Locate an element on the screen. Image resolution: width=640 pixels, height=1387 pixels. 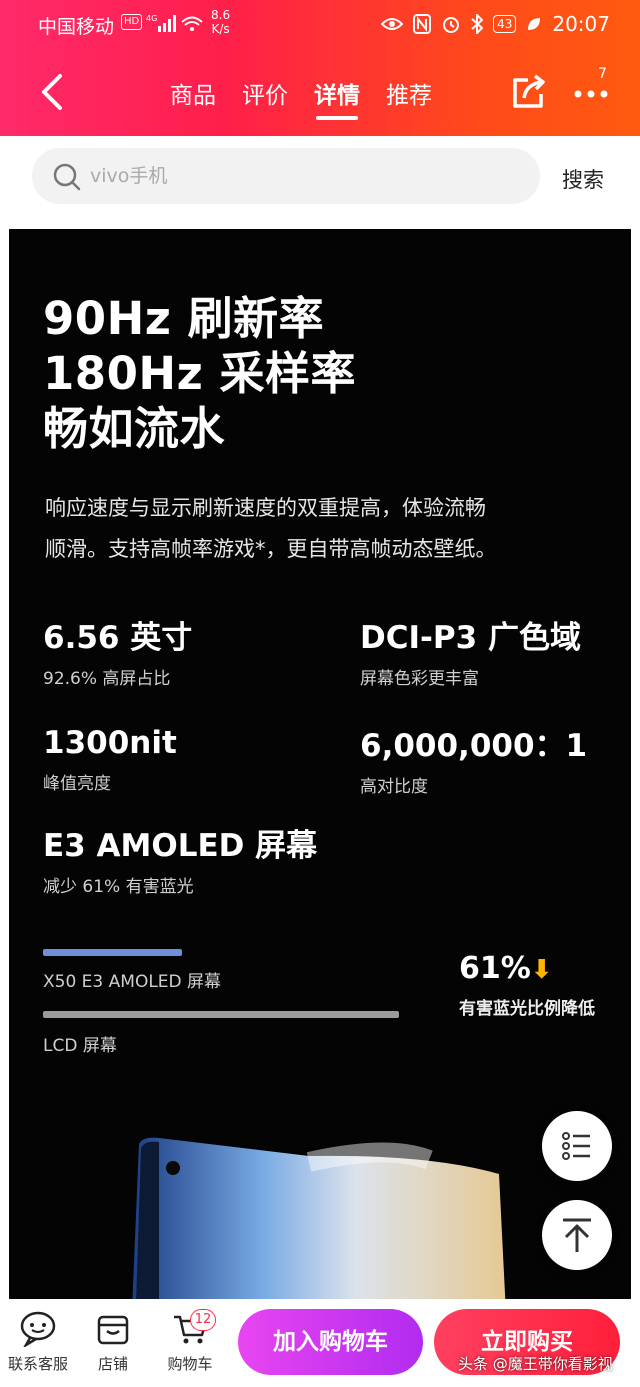
hd-indicator: HD is located at coordinates (132, 22).